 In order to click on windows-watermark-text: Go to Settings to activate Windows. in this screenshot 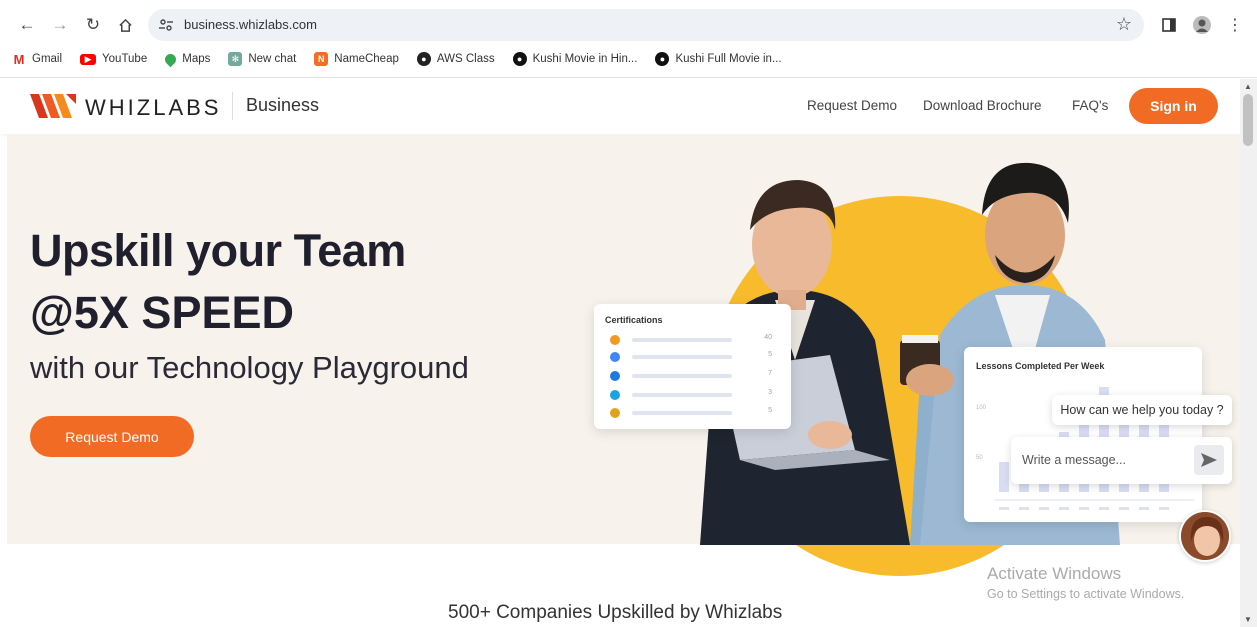, I will do `click(1086, 594)`.